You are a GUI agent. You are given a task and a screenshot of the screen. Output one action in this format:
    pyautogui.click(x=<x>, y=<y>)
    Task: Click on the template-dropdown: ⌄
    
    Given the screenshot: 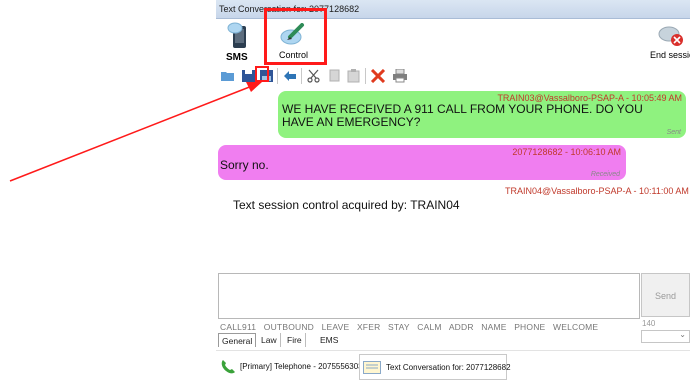 What is the action you would take?
    pyautogui.click(x=665, y=336)
    